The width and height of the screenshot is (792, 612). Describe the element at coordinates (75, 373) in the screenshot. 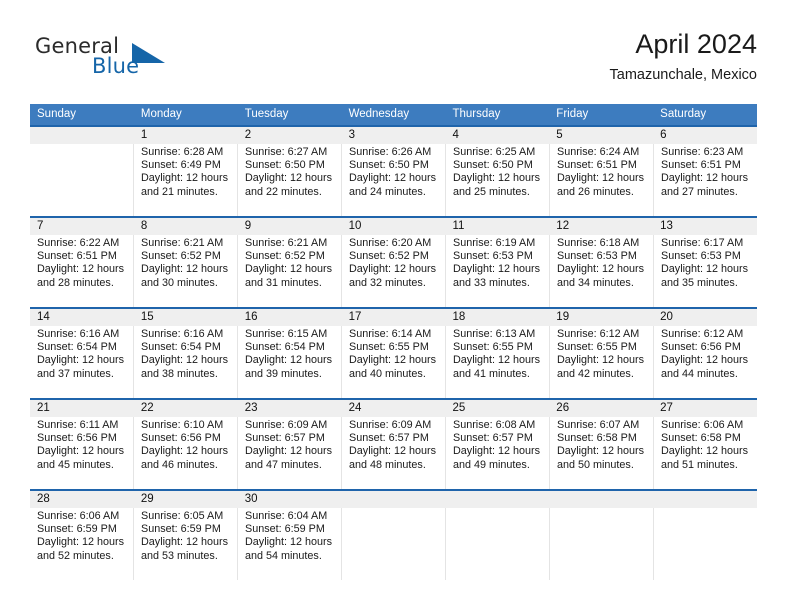

I see `daylight-text-line2: and 37 minutes.` at that location.